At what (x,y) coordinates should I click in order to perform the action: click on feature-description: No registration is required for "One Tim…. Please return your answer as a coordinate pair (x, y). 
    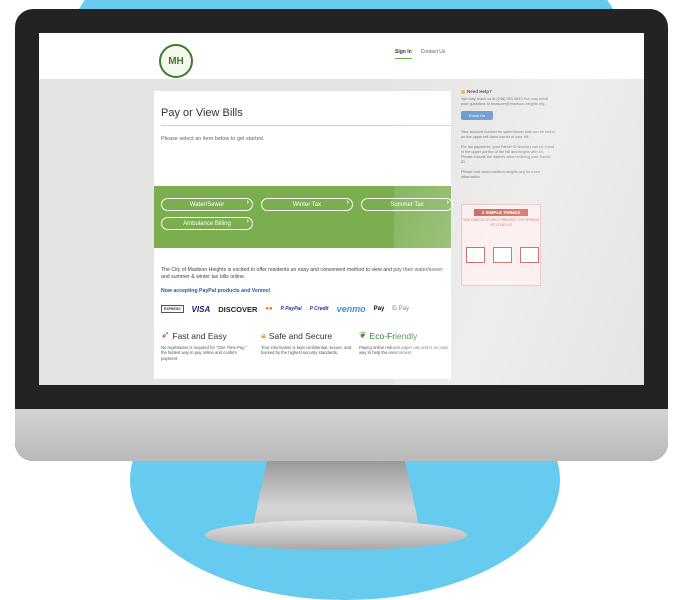
    Looking at the image, I should click on (204, 353).